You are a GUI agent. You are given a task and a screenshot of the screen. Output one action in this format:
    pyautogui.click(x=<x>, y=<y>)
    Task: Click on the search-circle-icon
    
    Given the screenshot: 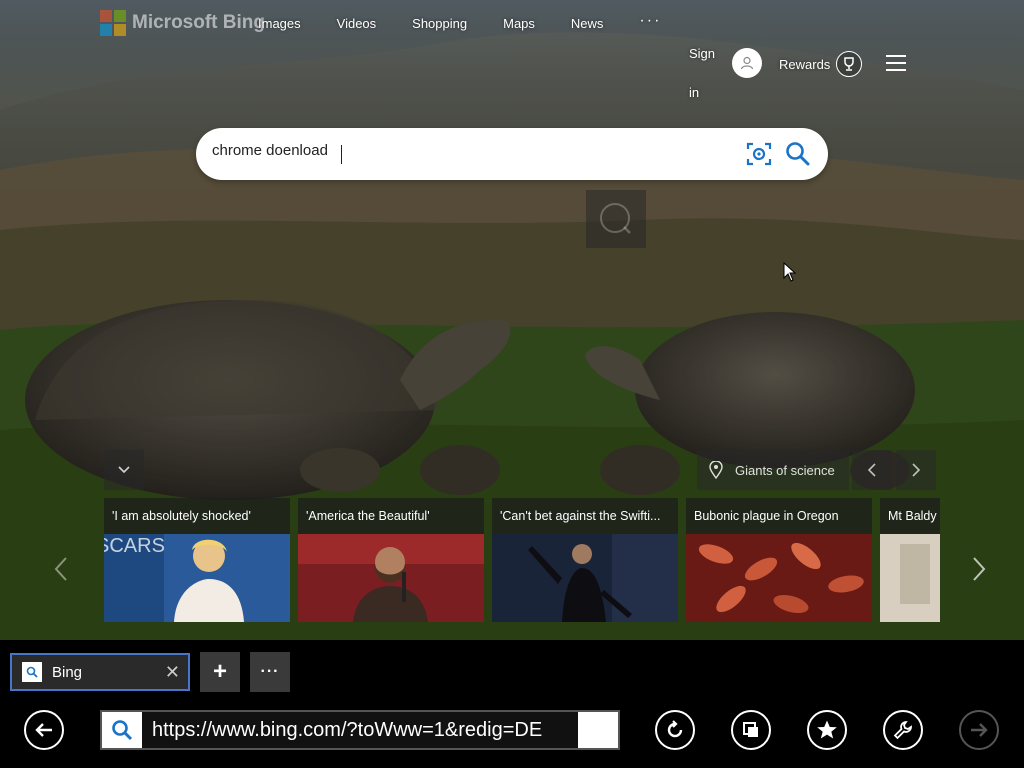 What is the action you would take?
    pyautogui.click(x=615, y=218)
    